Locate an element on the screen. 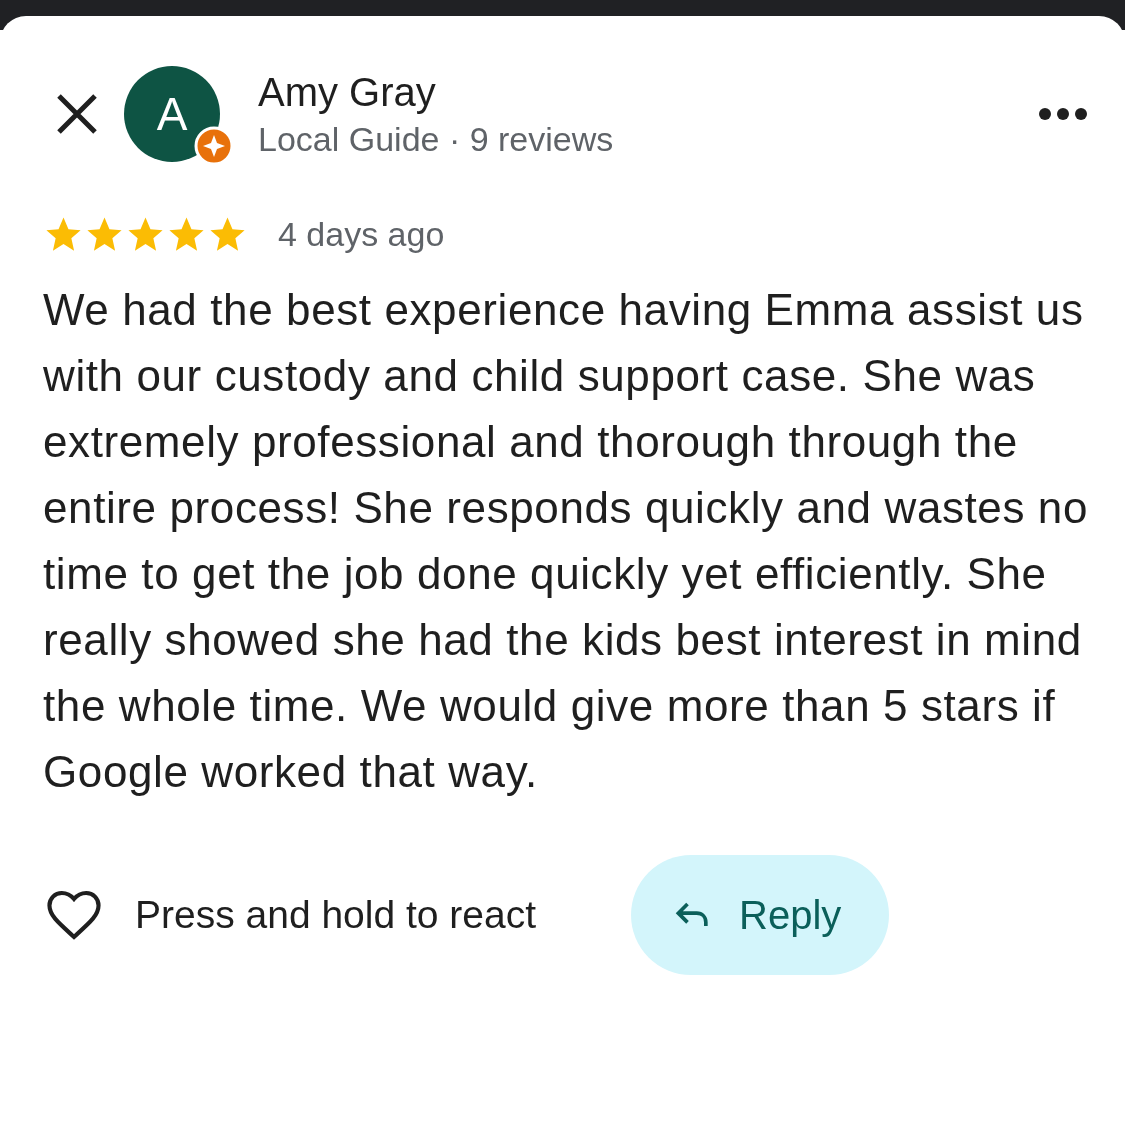 The height and width of the screenshot is (1125, 1125). review-date: 4 days ago is located at coordinates (361, 234).